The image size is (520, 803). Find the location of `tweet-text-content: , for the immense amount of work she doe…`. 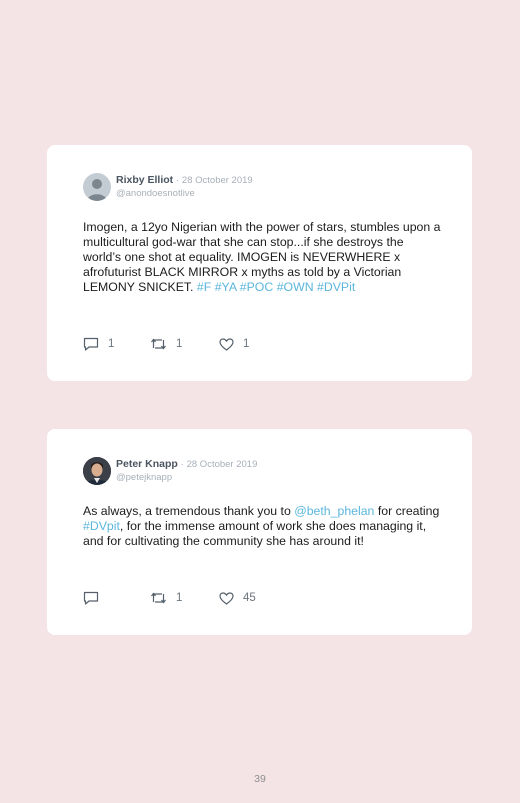

tweet-text-content: , for the immense amount of work she doe… is located at coordinates (255, 533).